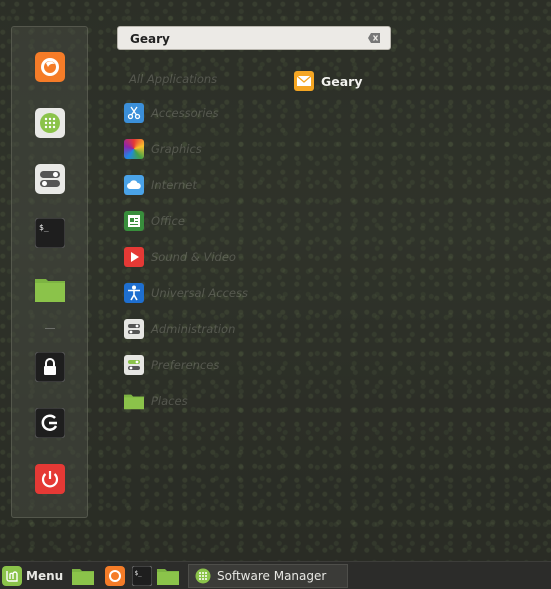 Image resolution: width=551 pixels, height=589 pixels. What do you see at coordinates (134, 113) in the screenshot?
I see `scissors-icon` at bounding box center [134, 113].